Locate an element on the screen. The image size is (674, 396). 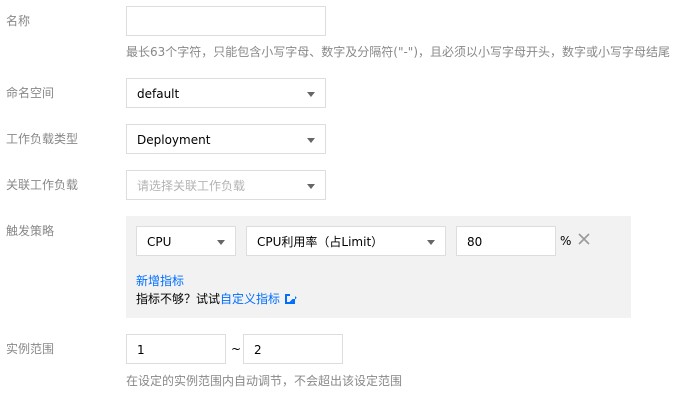
add-metric-link: 新增指标 is located at coordinates (160, 281).